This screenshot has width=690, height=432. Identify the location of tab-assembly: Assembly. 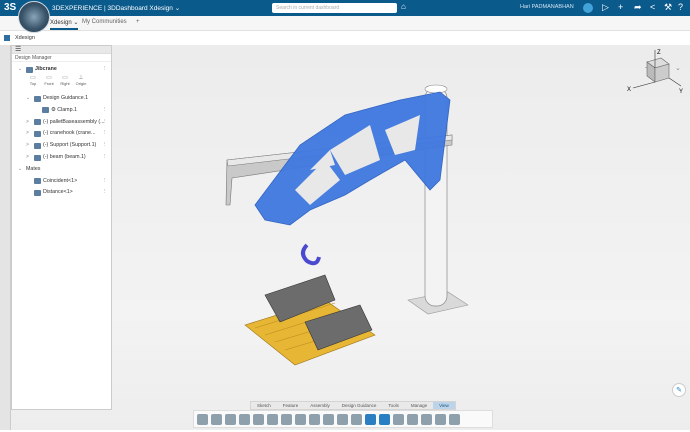
(320, 405).